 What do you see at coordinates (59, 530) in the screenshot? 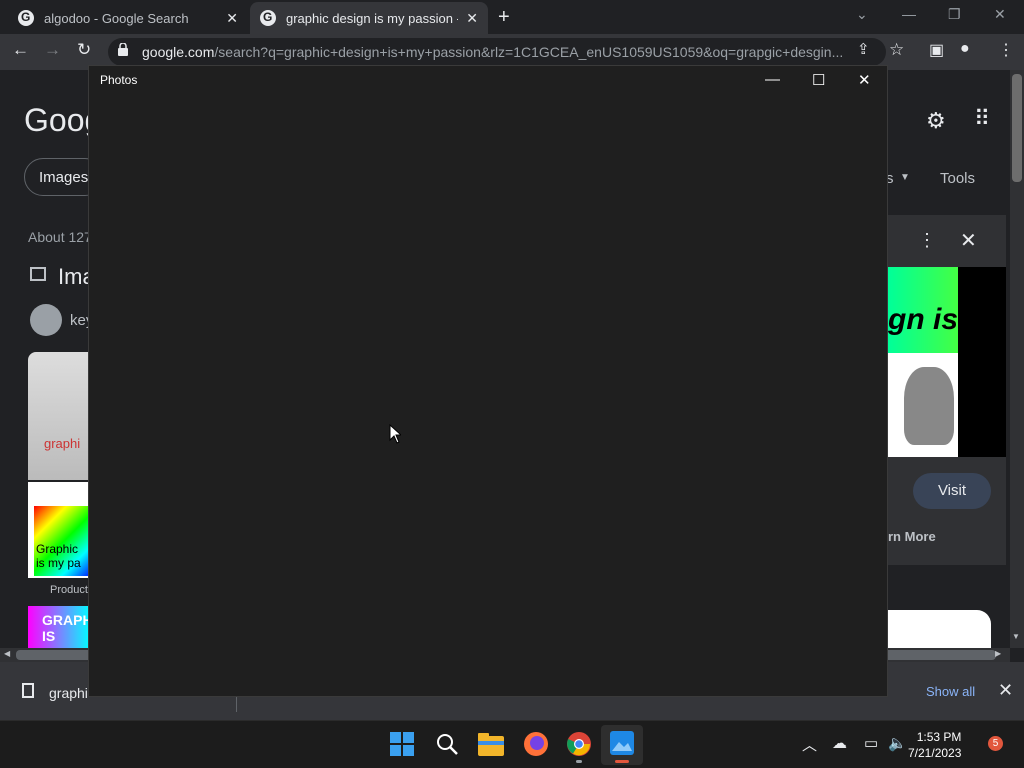
I see `image-result: Graphic is my pa` at bounding box center [59, 530].